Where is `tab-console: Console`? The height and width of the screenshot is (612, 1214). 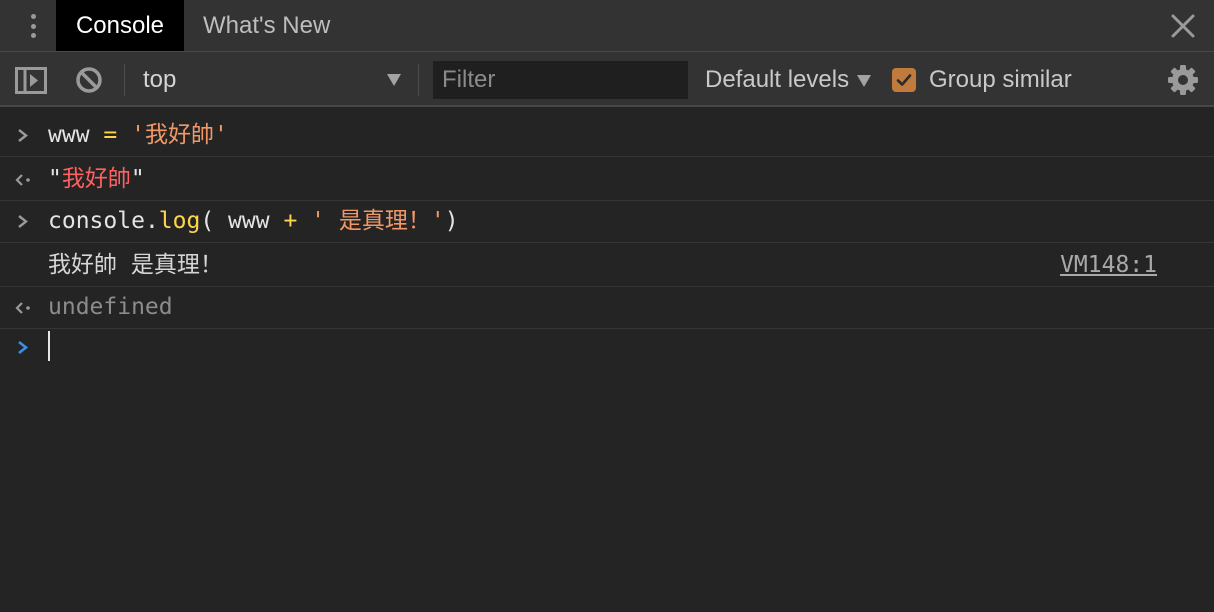 tab-console: Console is located at coordinates (120, 25).